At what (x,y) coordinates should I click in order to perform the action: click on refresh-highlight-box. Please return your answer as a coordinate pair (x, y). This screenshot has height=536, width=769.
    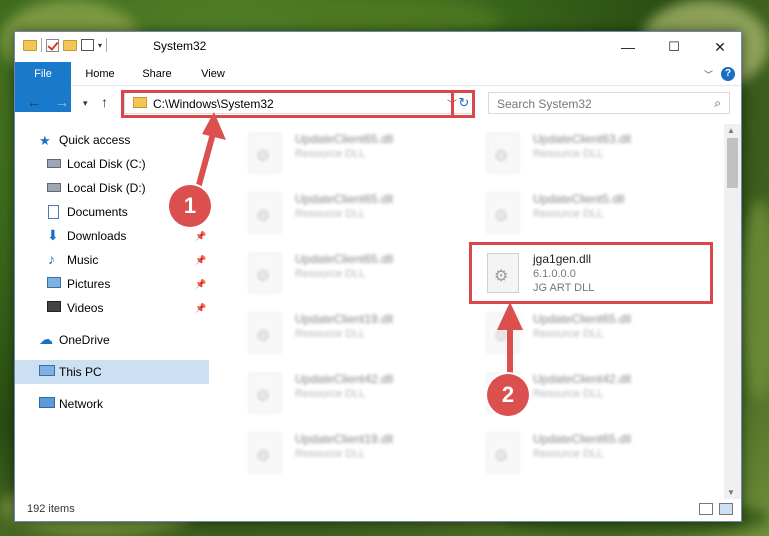
    Looking at the image, I should click on (463, 104).